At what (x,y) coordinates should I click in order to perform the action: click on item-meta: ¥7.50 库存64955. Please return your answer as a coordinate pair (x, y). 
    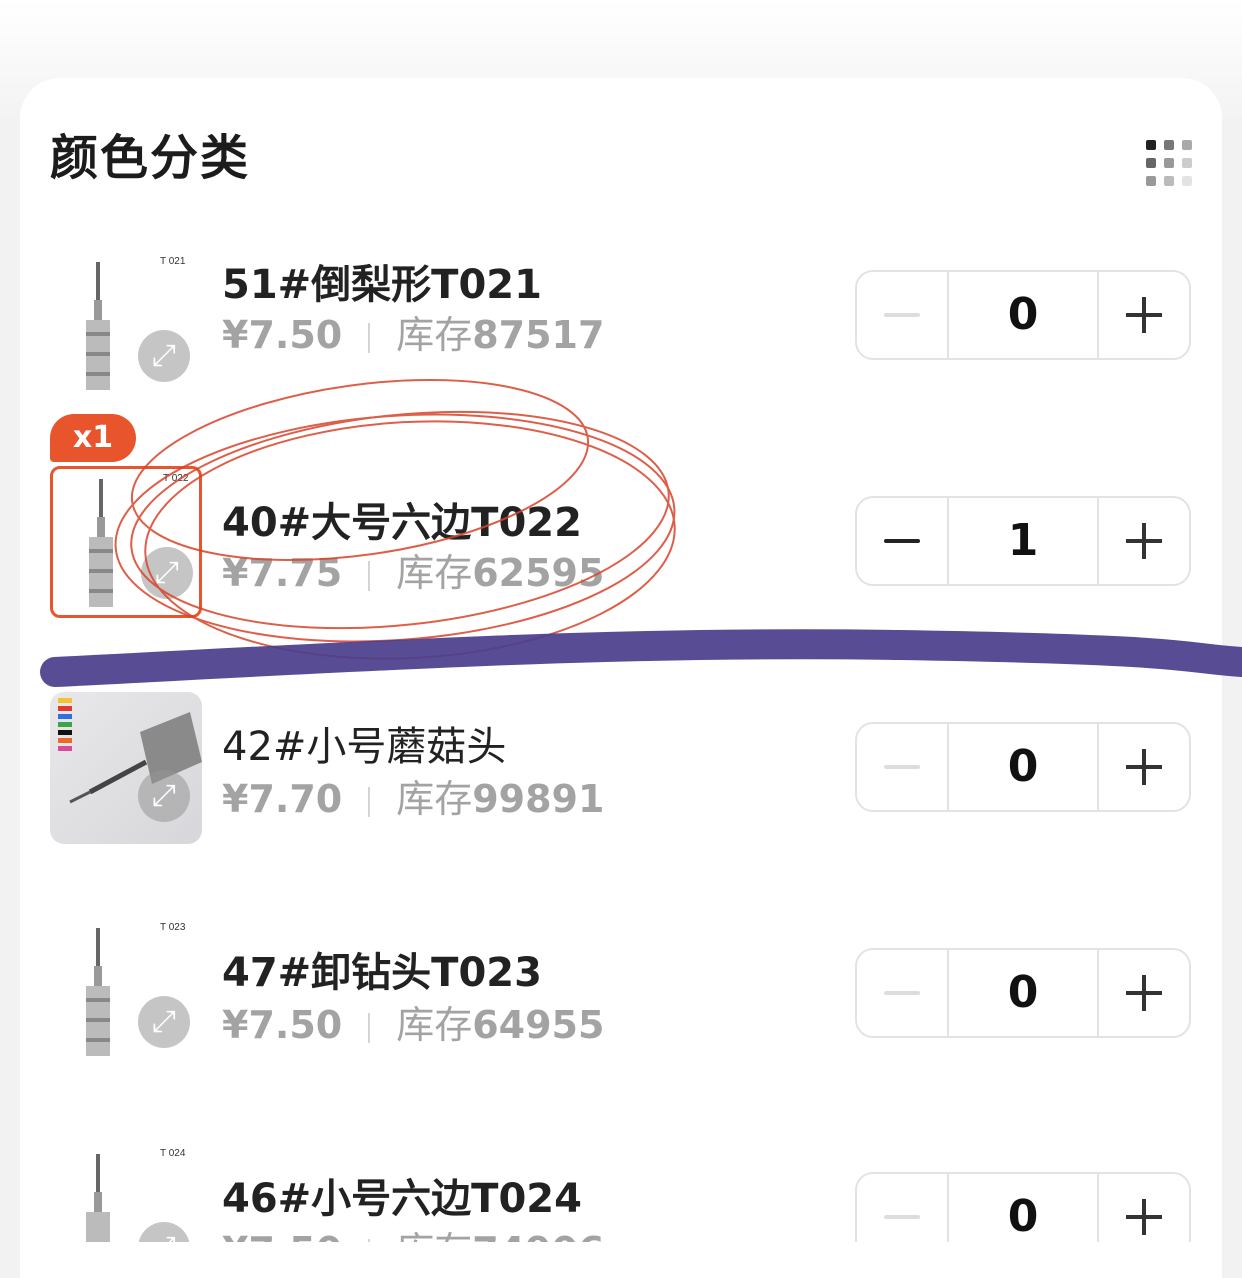
    Looking at the image, I should click on (413, 1021).